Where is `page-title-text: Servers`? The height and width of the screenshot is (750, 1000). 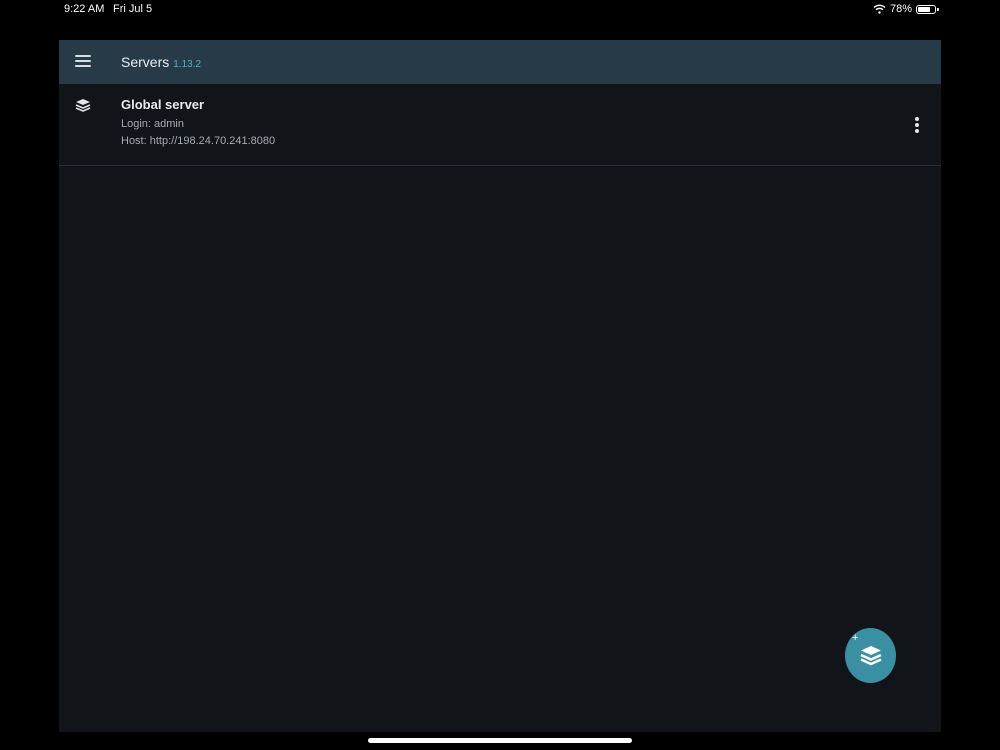 page-title-text: Servers is located at coordinates (145, 62).